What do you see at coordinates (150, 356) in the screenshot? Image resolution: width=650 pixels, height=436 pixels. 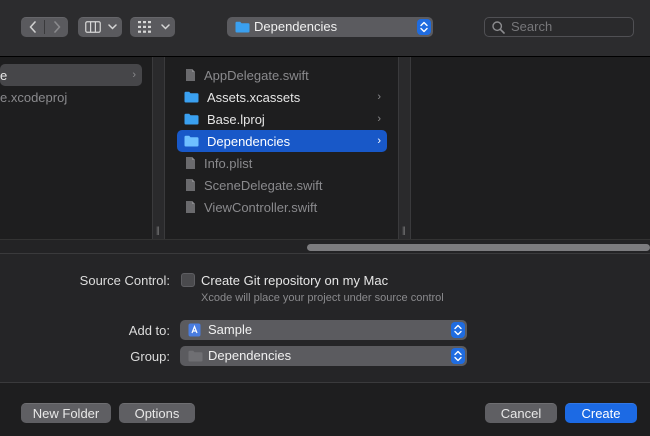 I see `group-label: Group:` at bounding box center [150, 356].